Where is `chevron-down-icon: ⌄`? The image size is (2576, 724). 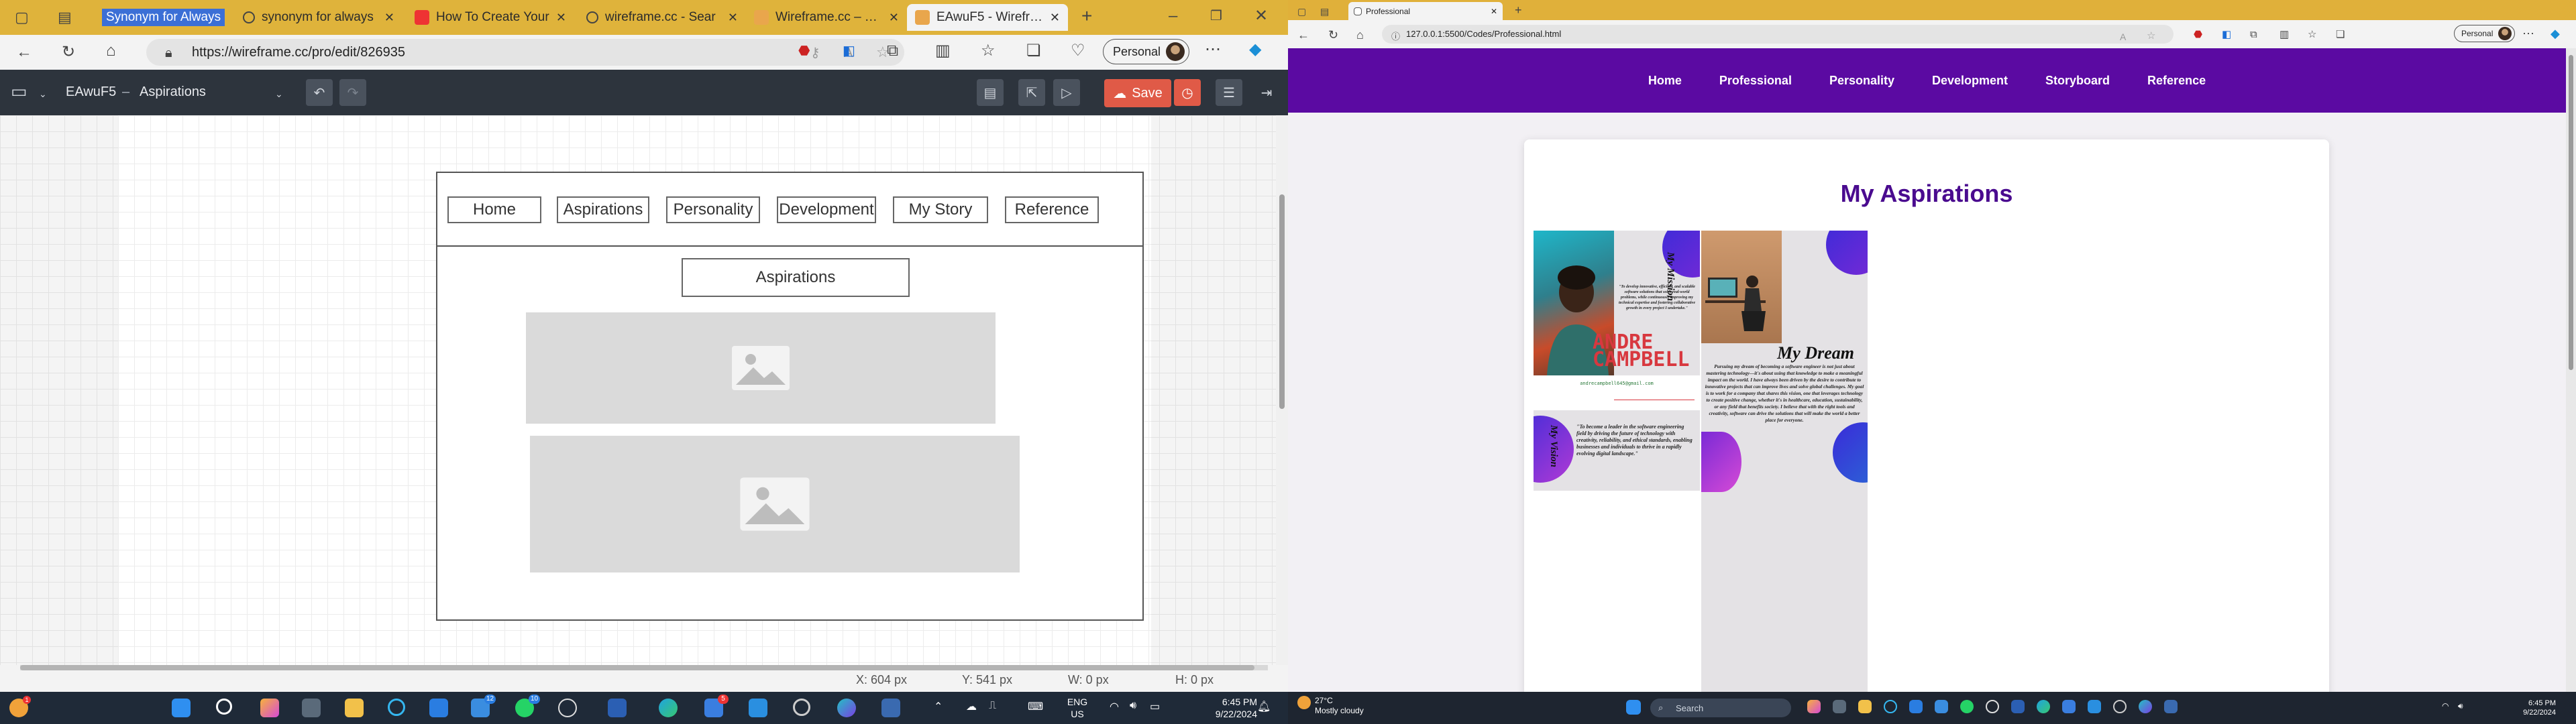 chevron-down-icon: ⌄ is located at coordinates (279, 94).